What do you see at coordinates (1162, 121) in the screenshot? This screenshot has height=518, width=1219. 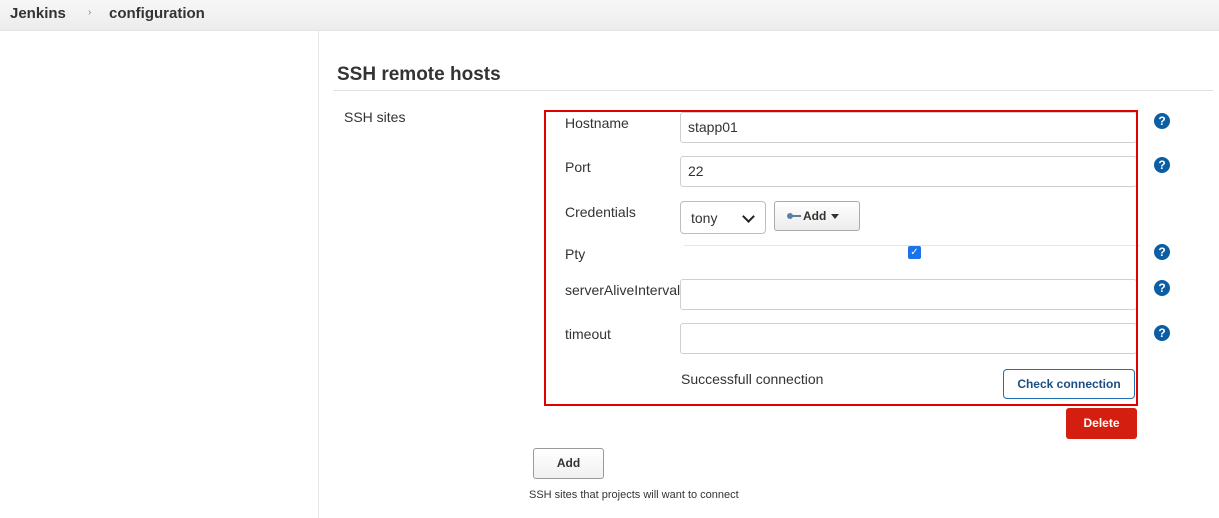 I see `hostname-help-icon: ?` at bounding box center [1162, 121].